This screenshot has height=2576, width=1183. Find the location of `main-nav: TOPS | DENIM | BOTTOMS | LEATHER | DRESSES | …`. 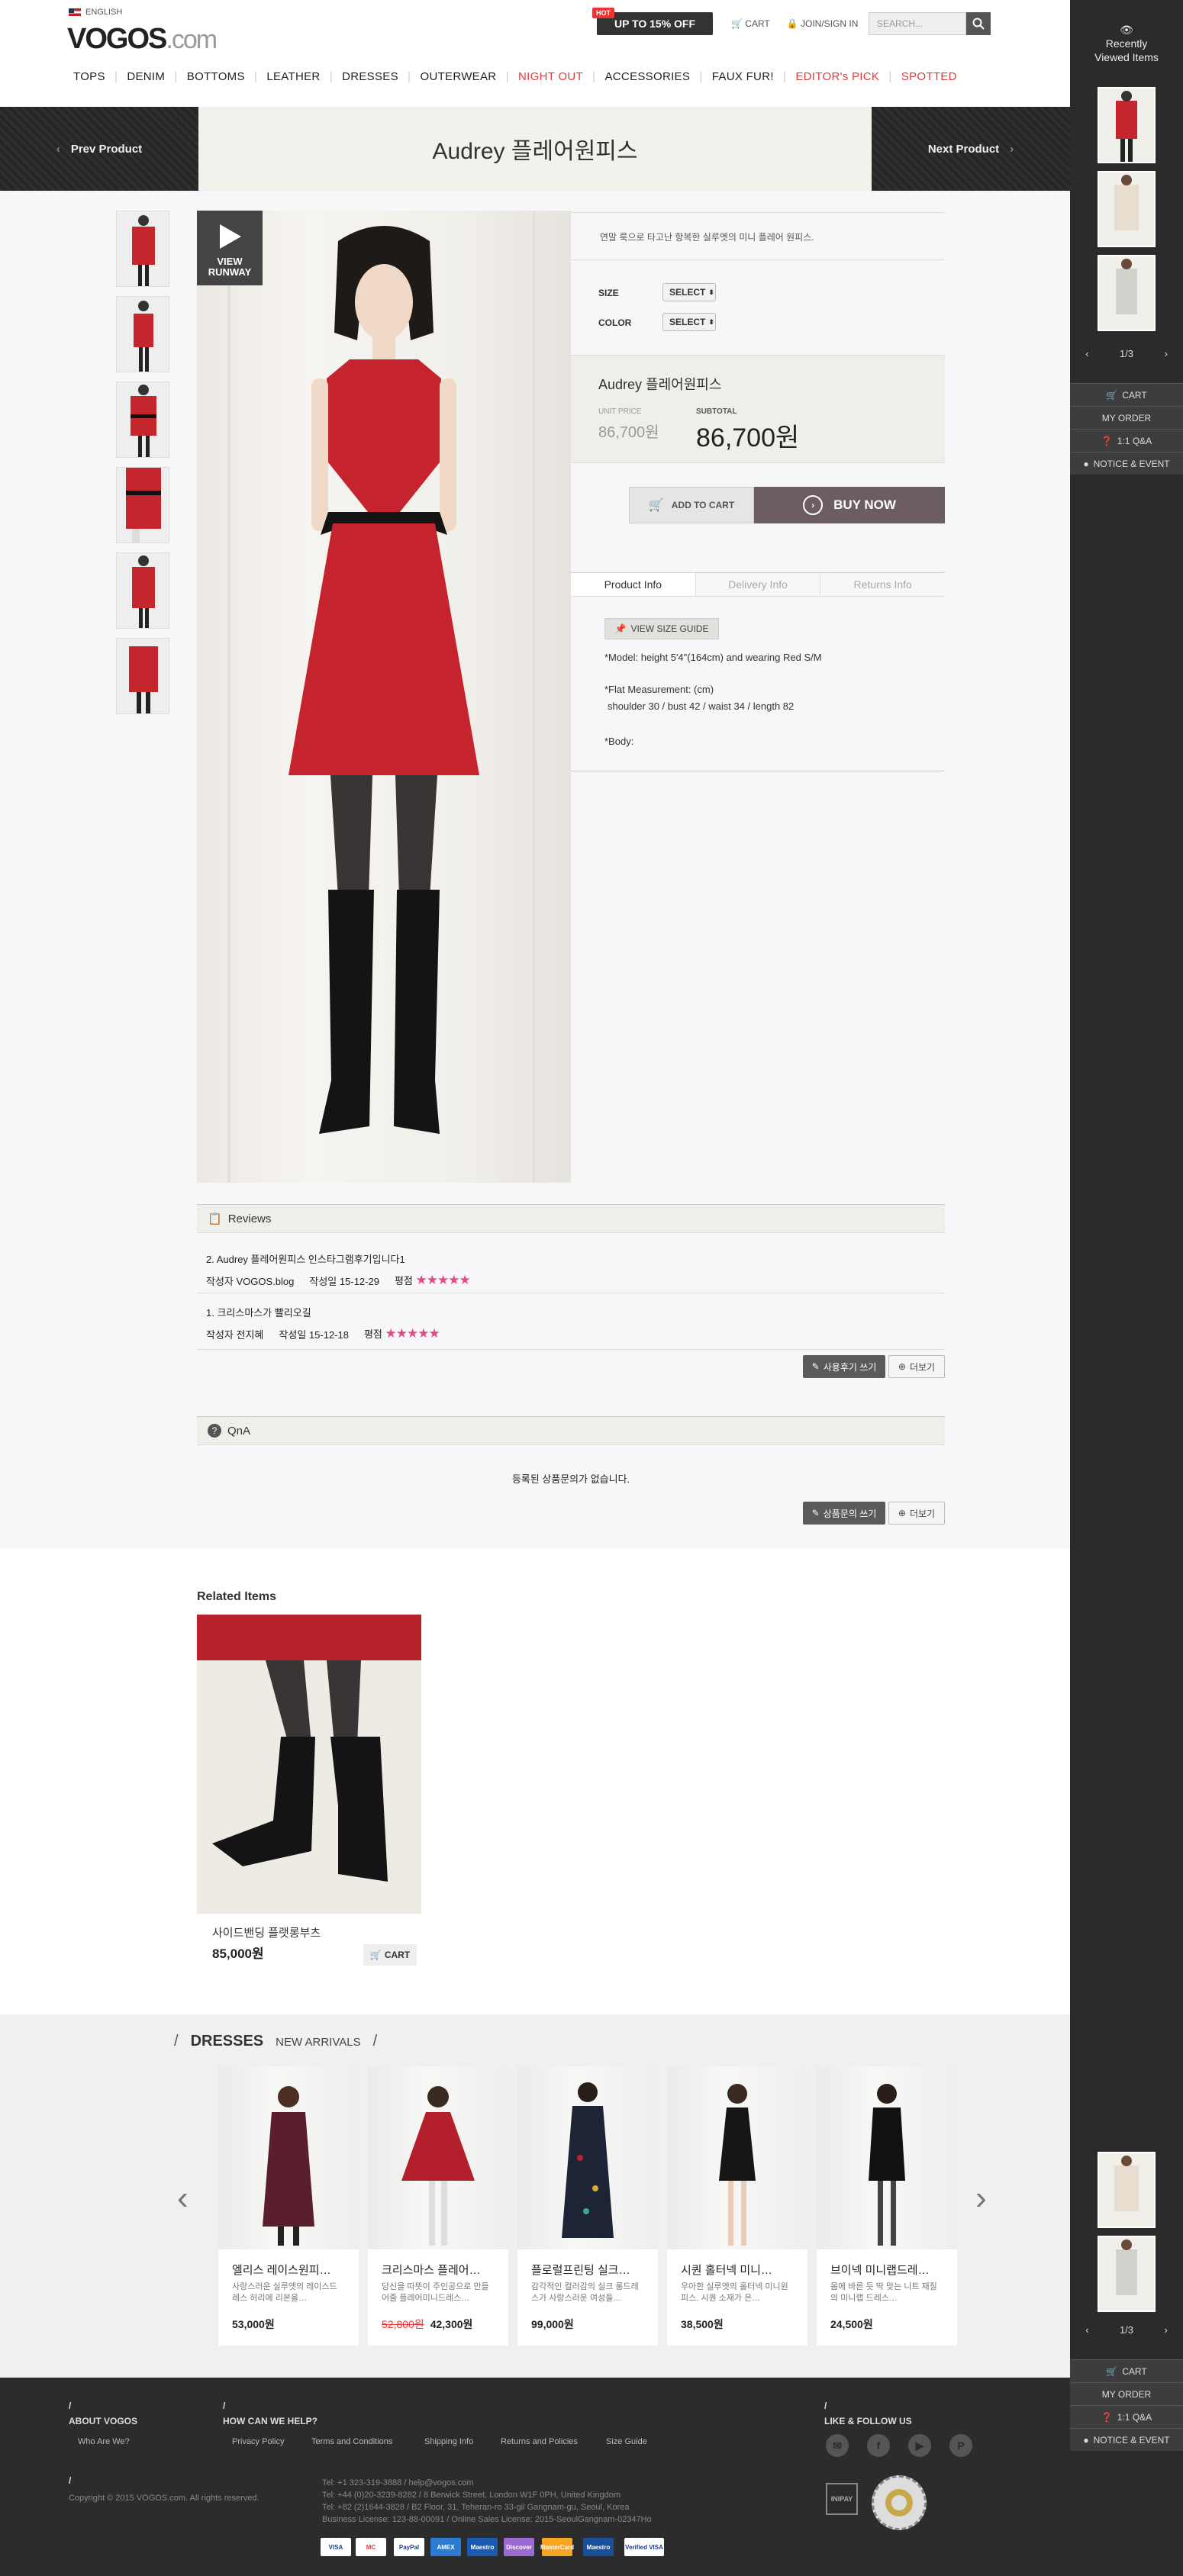

main-nav: TOPS | DENIM | BOTTOMS | LEATHER | DRESSES | … is located at coordinates (515, 76).